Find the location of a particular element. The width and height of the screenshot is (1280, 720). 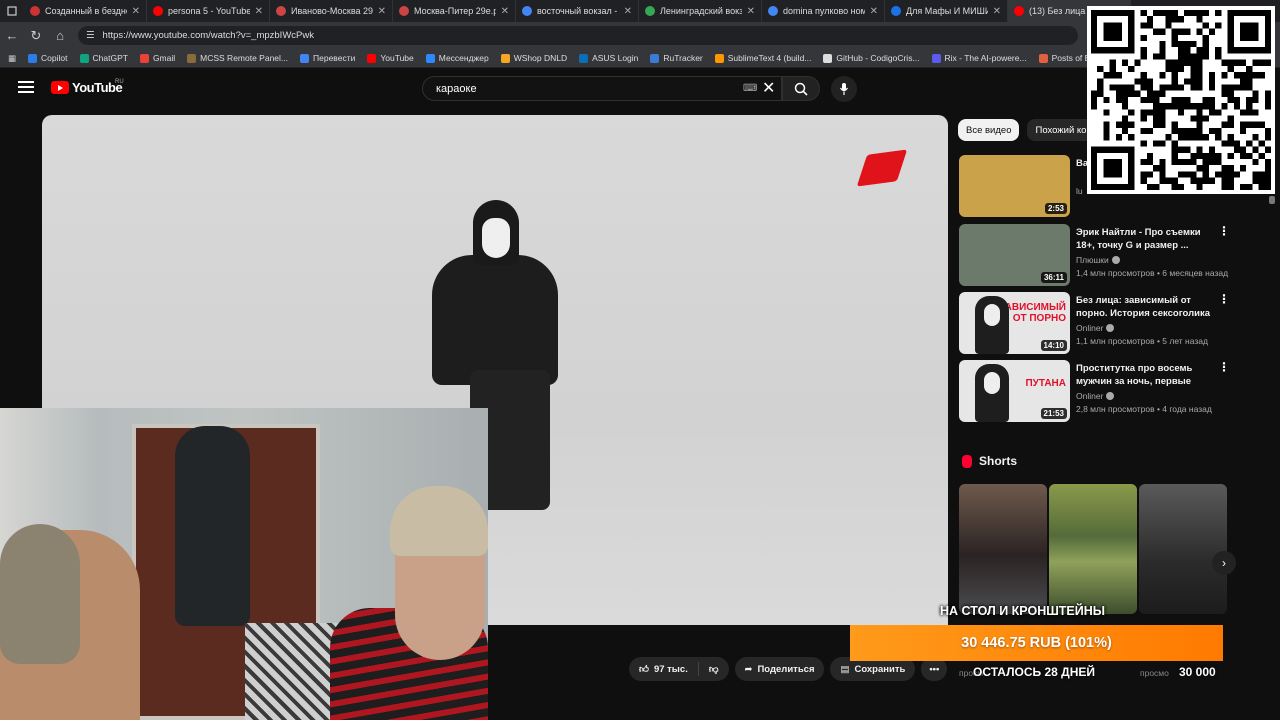

bookmark-item: Copilot is located at coordinates (48, 58).